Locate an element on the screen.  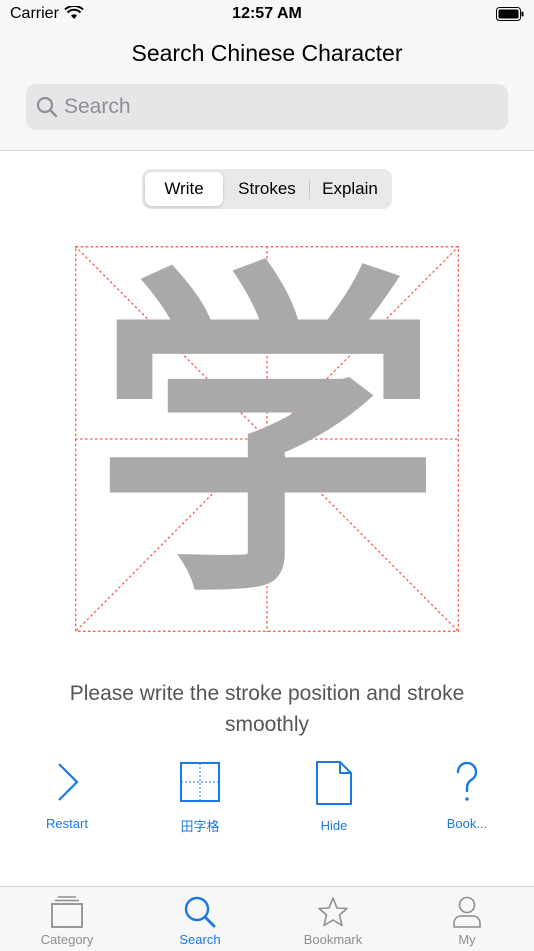
tab-search: Search is located at coordinates (200, 921).